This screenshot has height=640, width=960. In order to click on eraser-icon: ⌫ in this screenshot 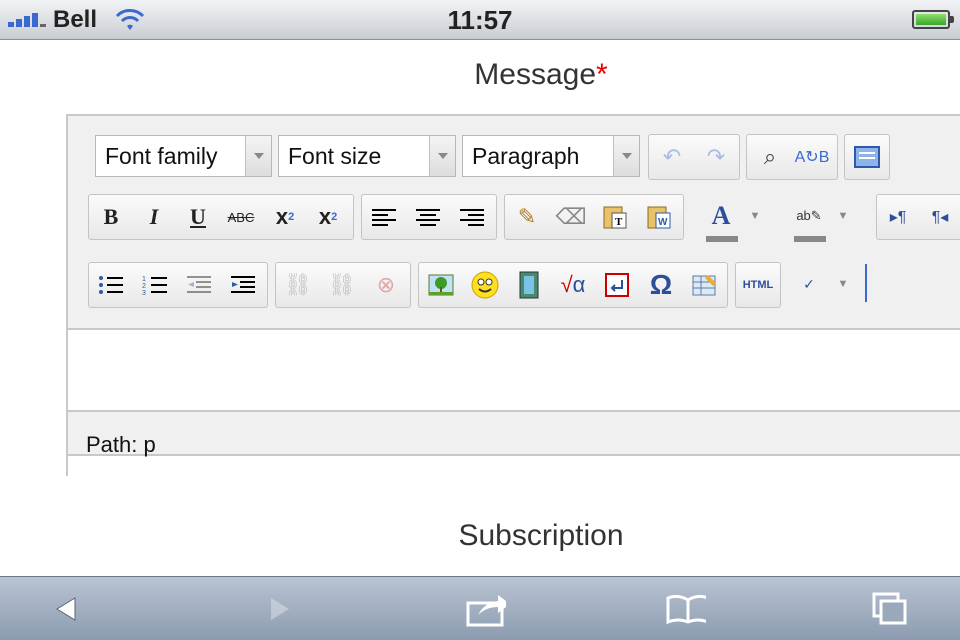, I will do `click(571, 217)`.